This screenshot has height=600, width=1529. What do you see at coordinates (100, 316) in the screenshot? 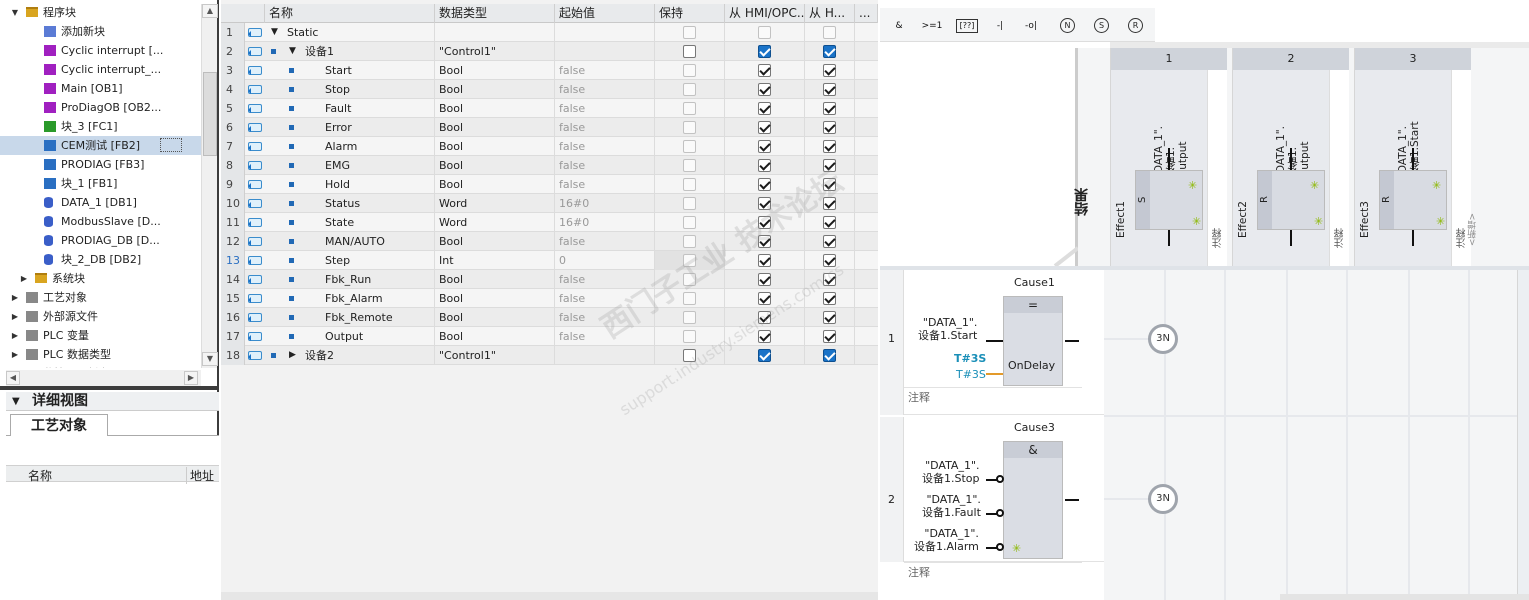
I see `tree-item: ▶ 外部源文件` at bounding box center [100, 316].